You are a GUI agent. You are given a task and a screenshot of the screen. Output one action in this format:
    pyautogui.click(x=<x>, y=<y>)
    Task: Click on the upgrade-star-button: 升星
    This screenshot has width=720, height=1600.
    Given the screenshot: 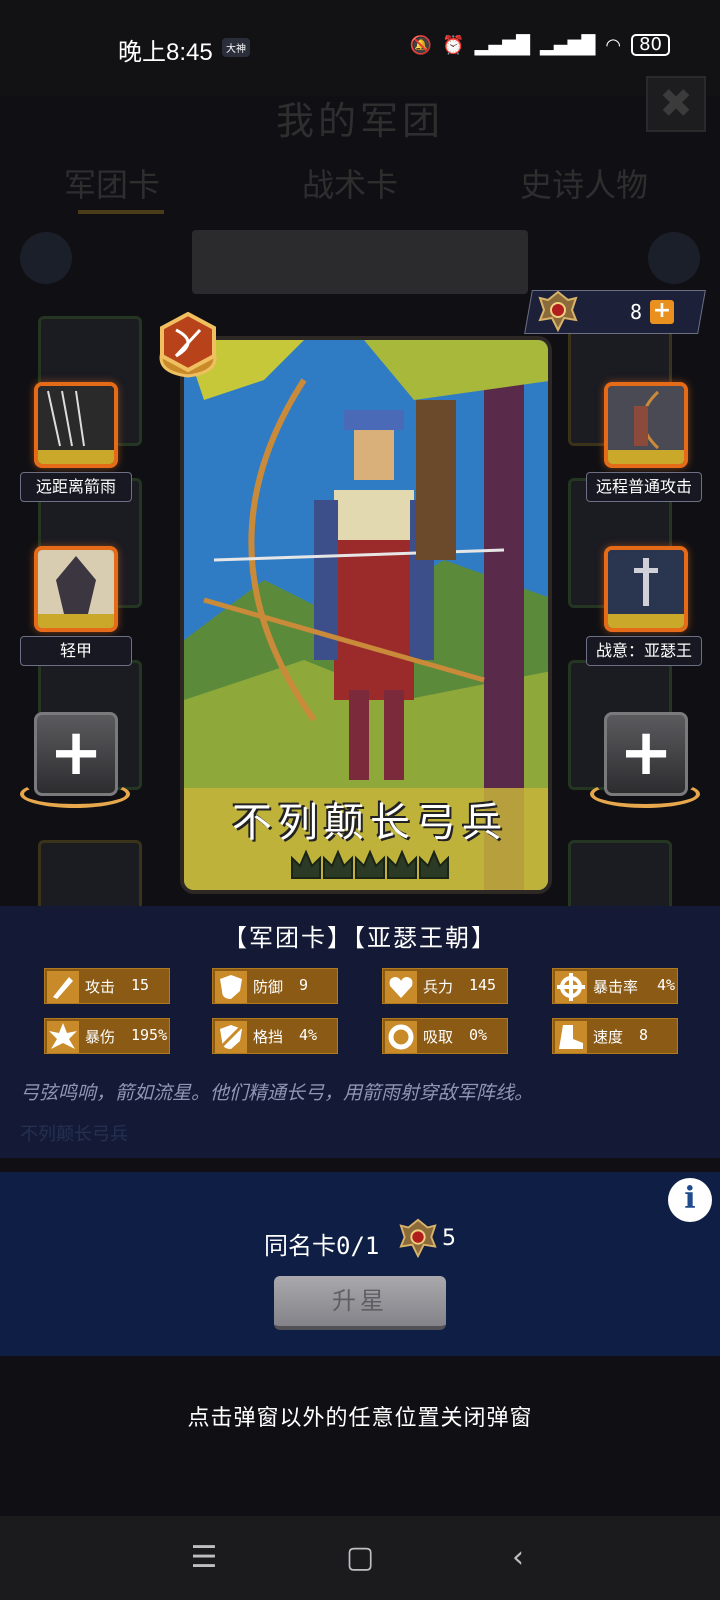 What is the action you would take?
    pyautogui.click(x=360, y=1303)
    